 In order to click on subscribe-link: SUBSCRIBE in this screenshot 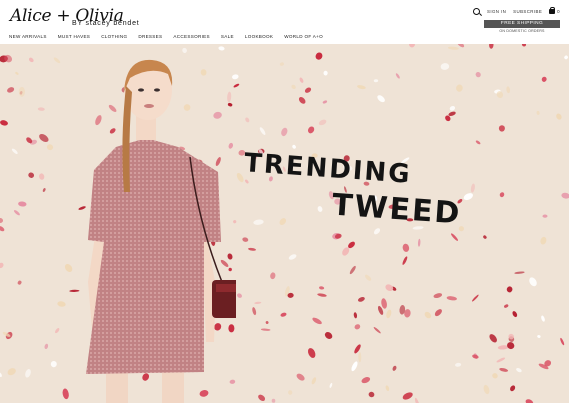, I will do `click(527, 11)`.